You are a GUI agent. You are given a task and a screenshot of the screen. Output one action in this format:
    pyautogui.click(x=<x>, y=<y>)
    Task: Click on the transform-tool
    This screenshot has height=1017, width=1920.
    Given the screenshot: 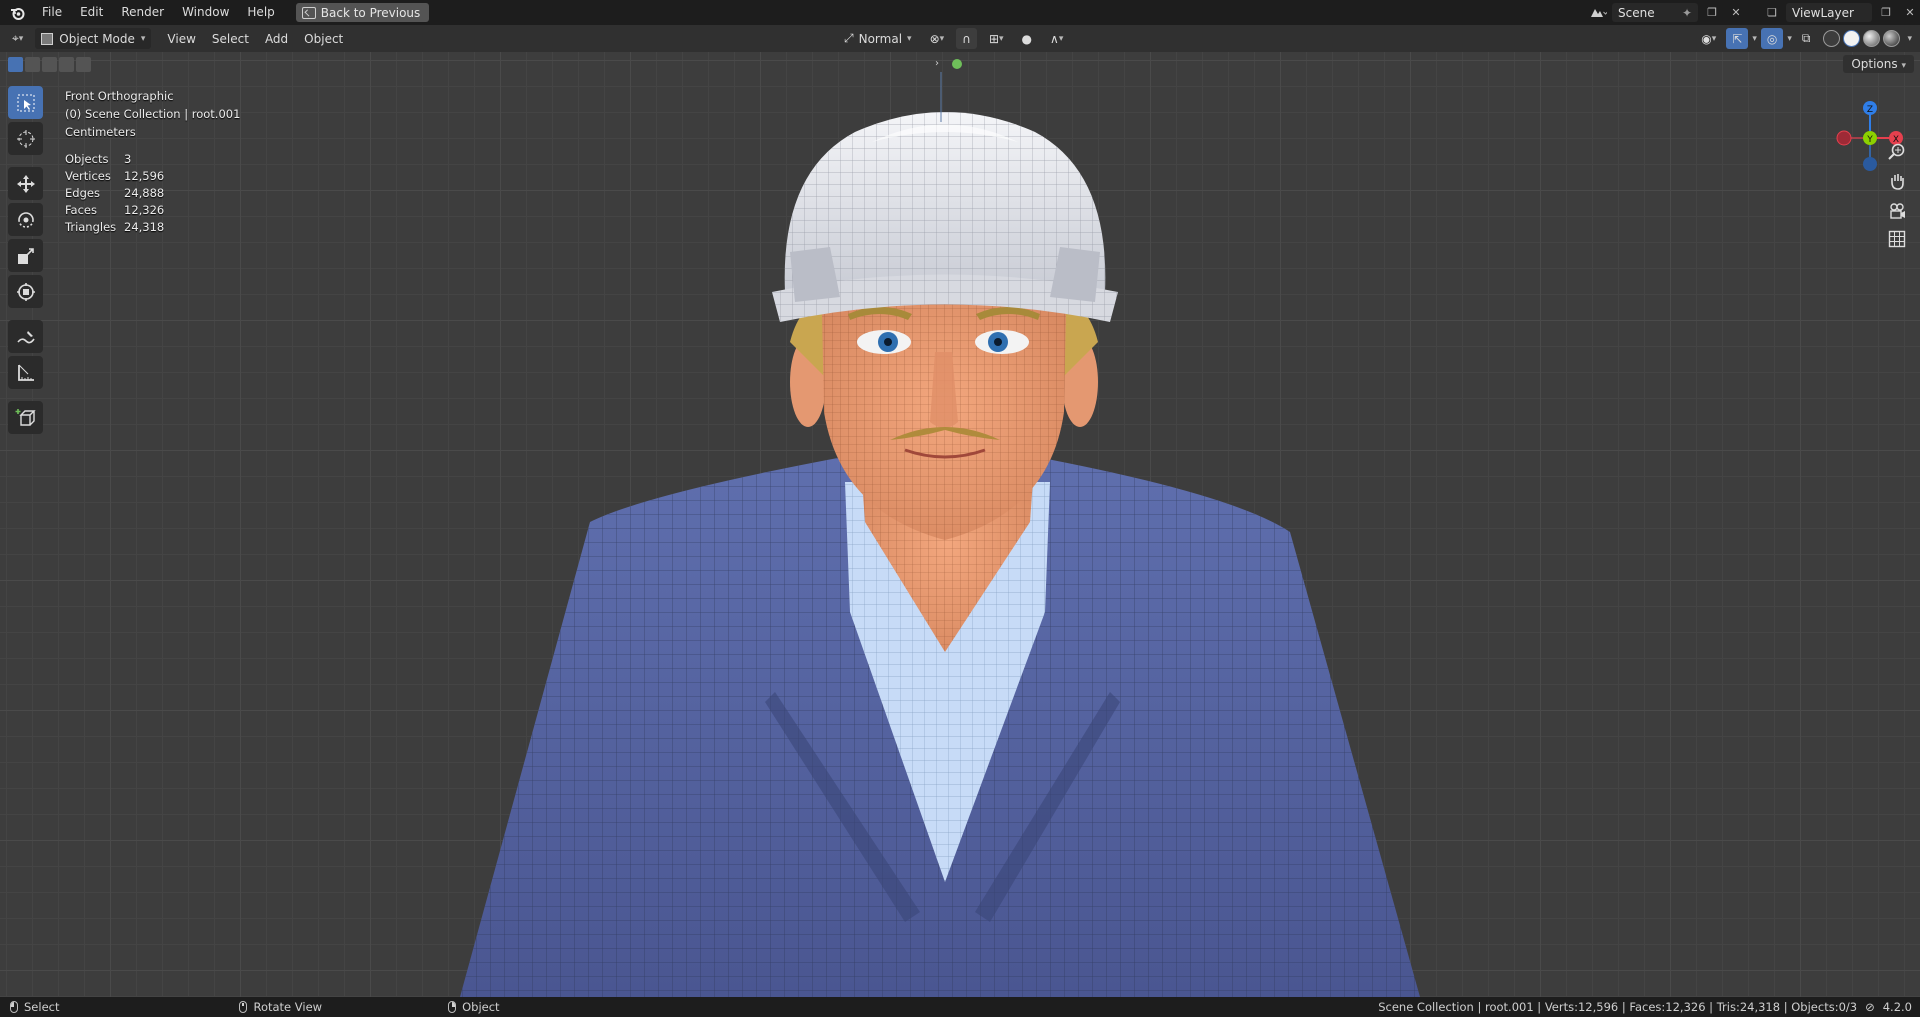 What is the action you would take?
    pyautogui.click(x=25, y=291)
    